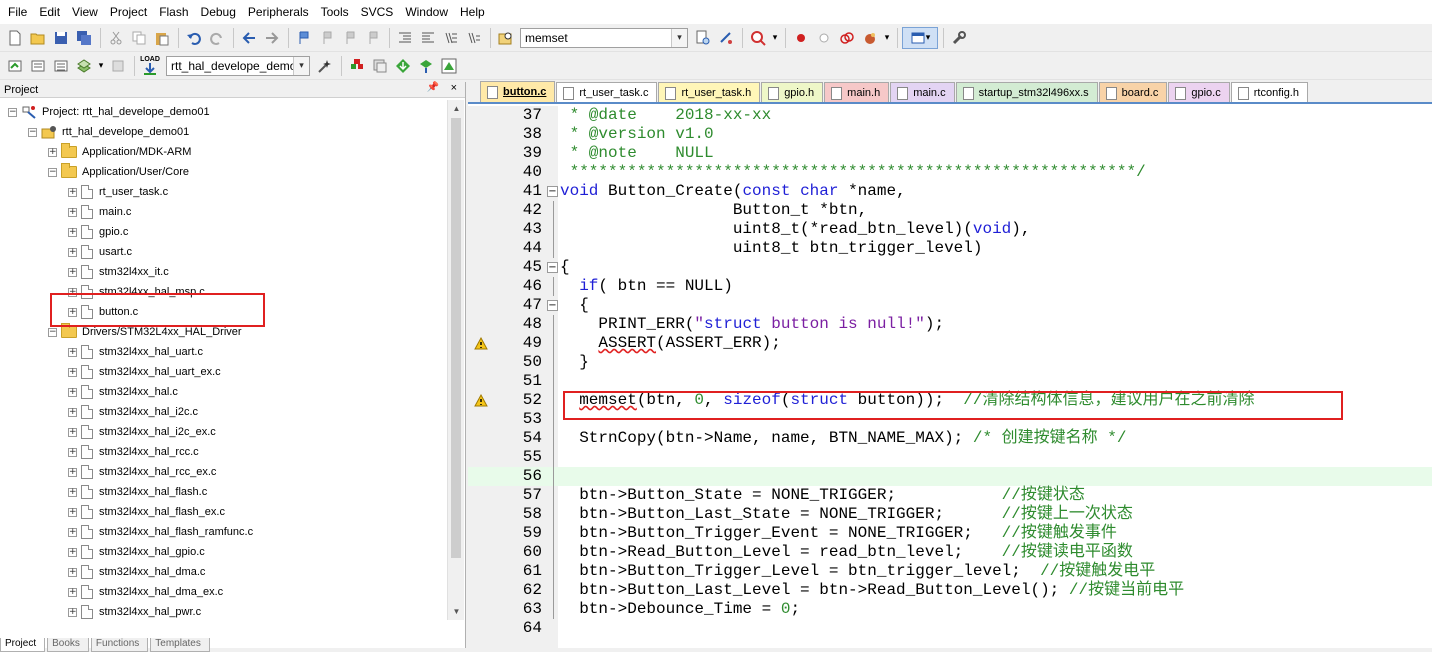 Image resolution: width=1432 pixels, height=652 pixels. What do you see at coordinates (950, 267) in the screenshot?
I see `code-line: 45−{` at bounding box center [950, 267].